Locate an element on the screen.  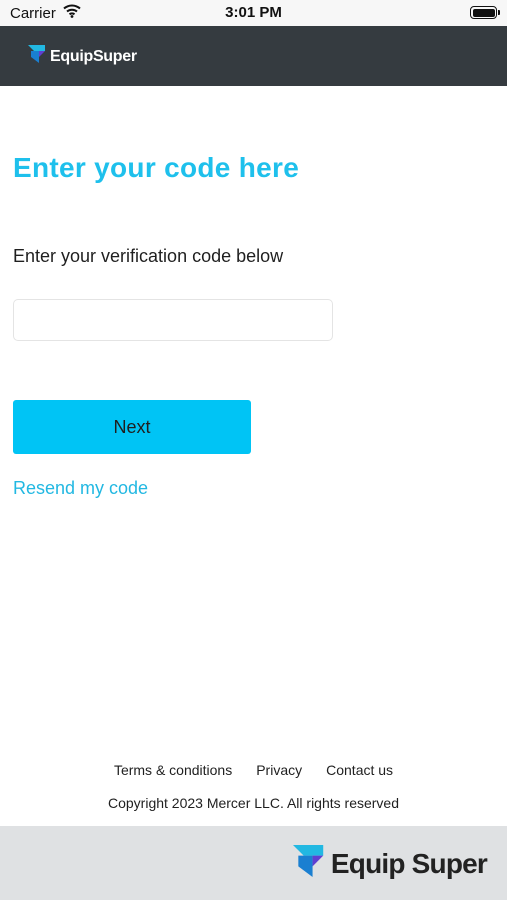
battery-icon is located at coordinates (485, 12).